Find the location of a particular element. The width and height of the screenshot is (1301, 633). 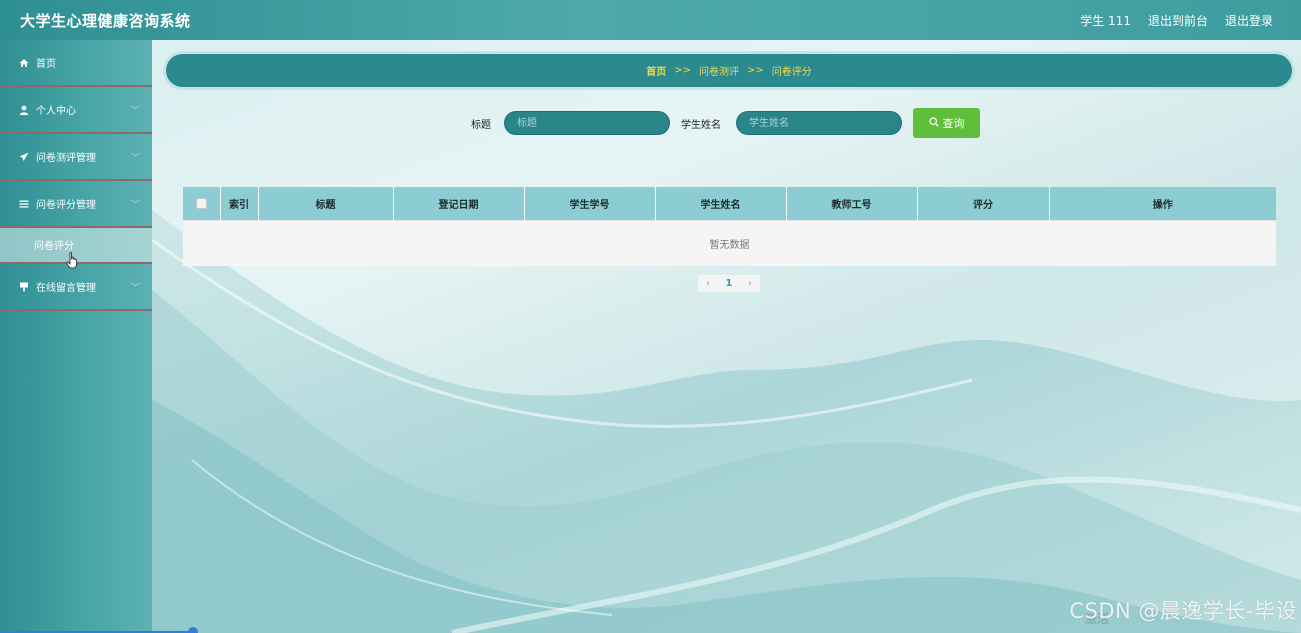

breadcrumb-level2: 问卷评分 is located at coordinates (791, 72).